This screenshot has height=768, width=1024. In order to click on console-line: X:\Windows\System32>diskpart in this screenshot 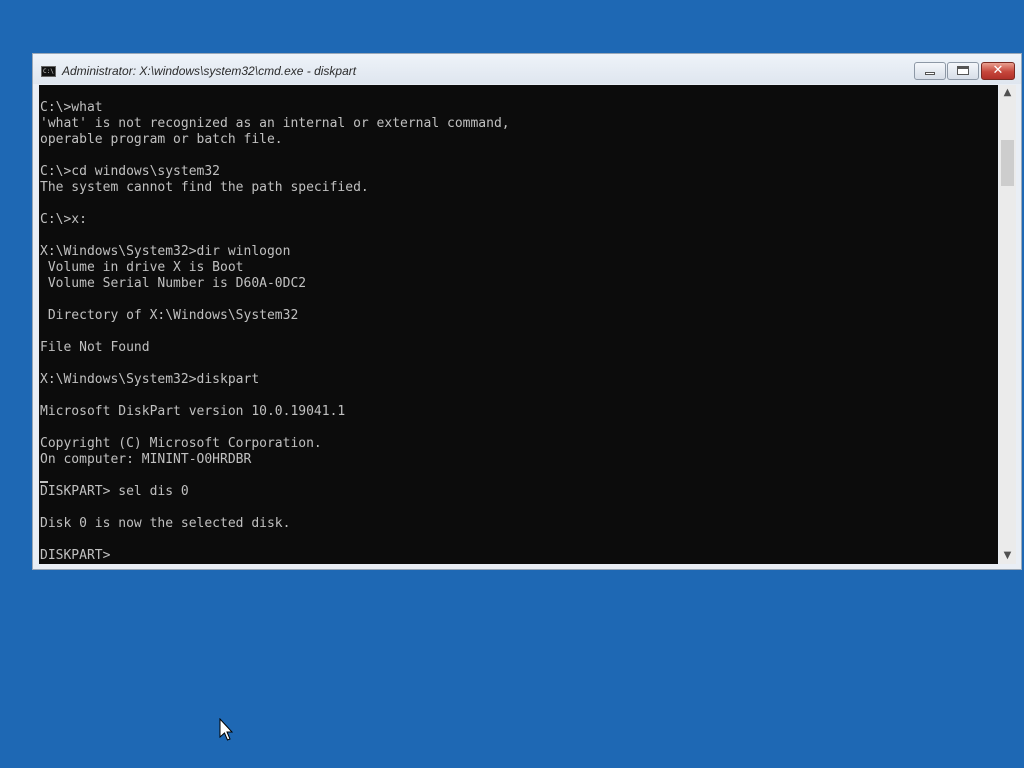, I will do `click(150, 379)`.